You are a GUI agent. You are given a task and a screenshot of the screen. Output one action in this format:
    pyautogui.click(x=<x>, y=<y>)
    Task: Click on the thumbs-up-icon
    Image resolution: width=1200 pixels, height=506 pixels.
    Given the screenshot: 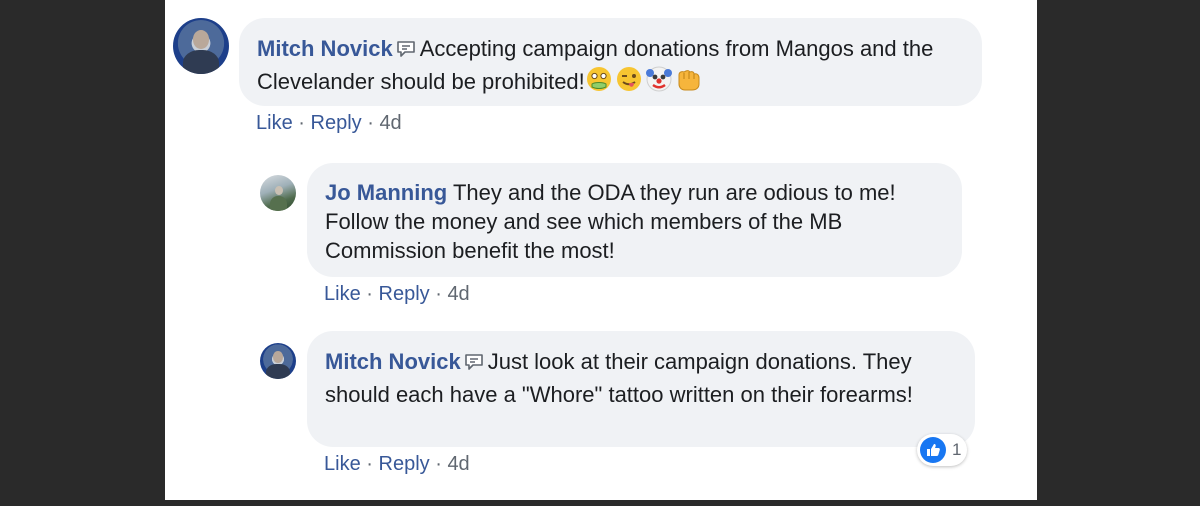 What is the action you would take?
    pyautogui.click(x=933, y=450)
    